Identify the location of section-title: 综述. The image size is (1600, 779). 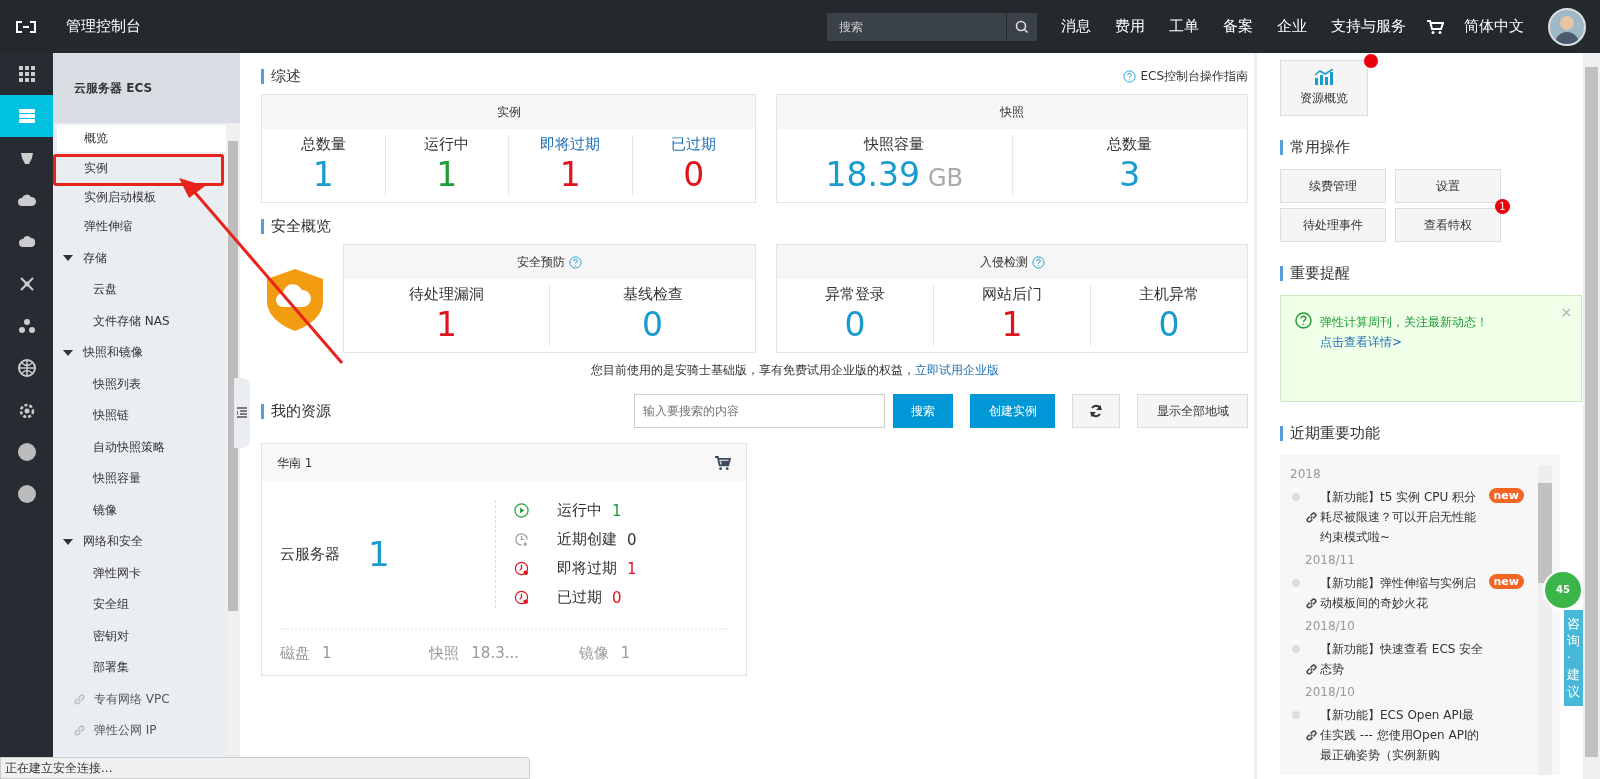
(281, 76).